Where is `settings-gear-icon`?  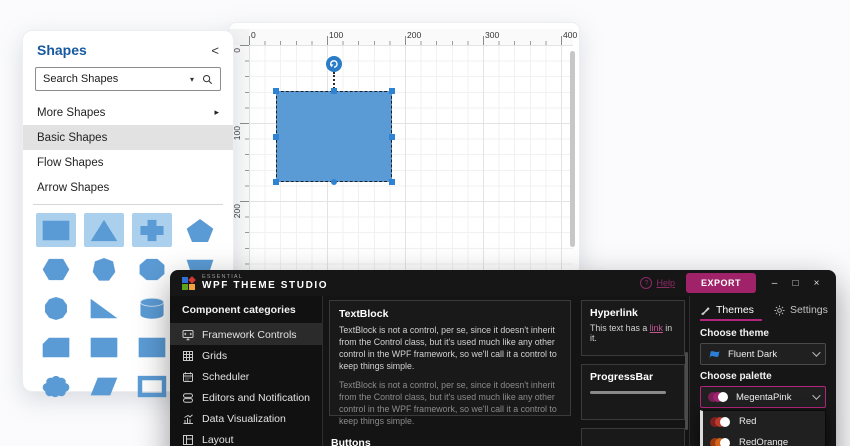 settings-gear-icon is located at coordinates (779, 310).